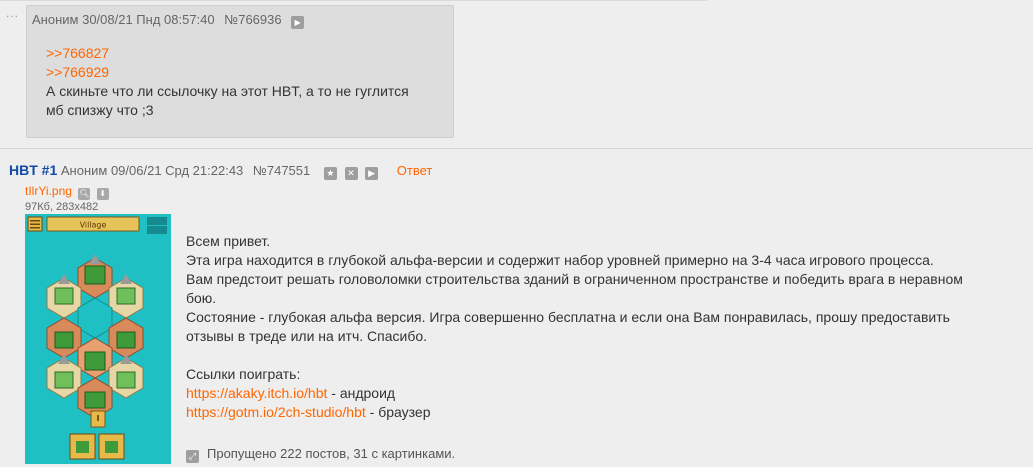 The height and width of the screenshot is (467, 1033). I want to click on link-suffix: - браузер, so click(398, 412).